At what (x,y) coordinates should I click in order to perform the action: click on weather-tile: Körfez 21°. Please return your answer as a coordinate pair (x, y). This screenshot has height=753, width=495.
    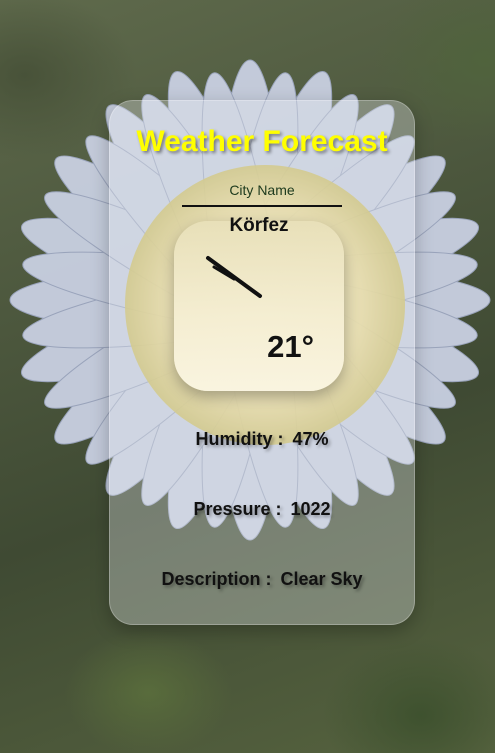
    Looking at the image, I should click on (259, 303).